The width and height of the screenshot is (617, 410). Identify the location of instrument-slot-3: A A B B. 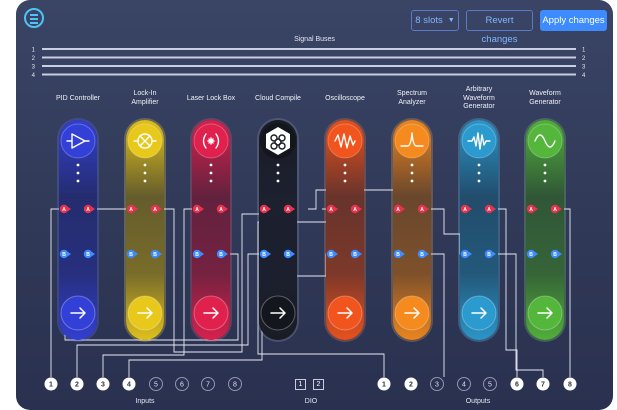
(211, 230).